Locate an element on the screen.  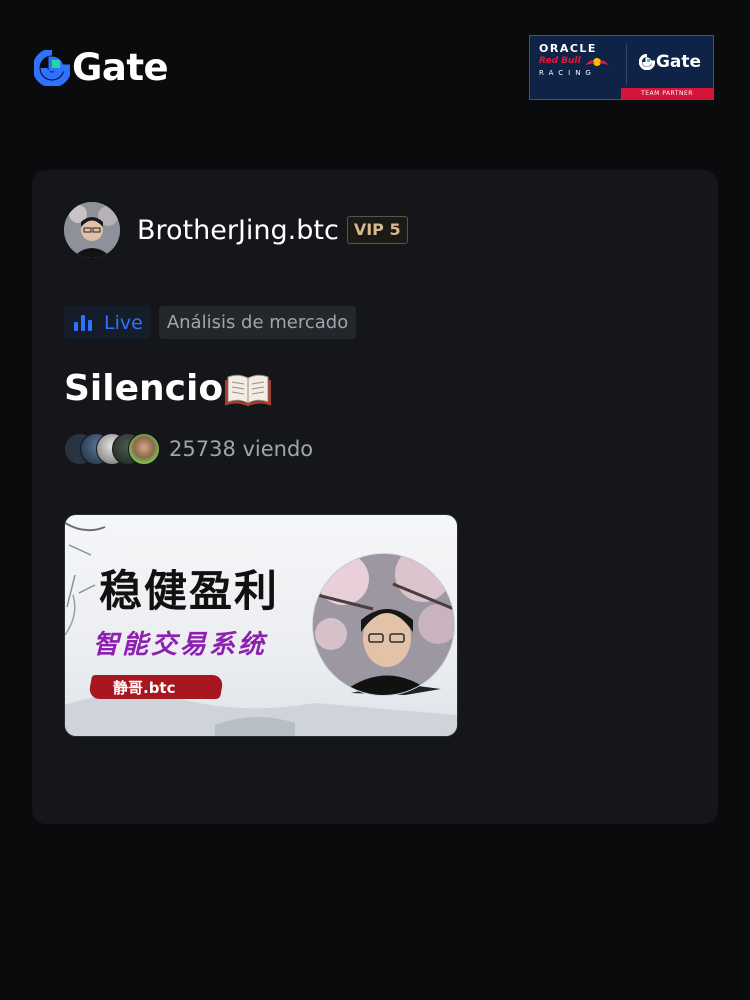
stream-tags: Live Análisis de mercado is located at coordinates (210, 322).